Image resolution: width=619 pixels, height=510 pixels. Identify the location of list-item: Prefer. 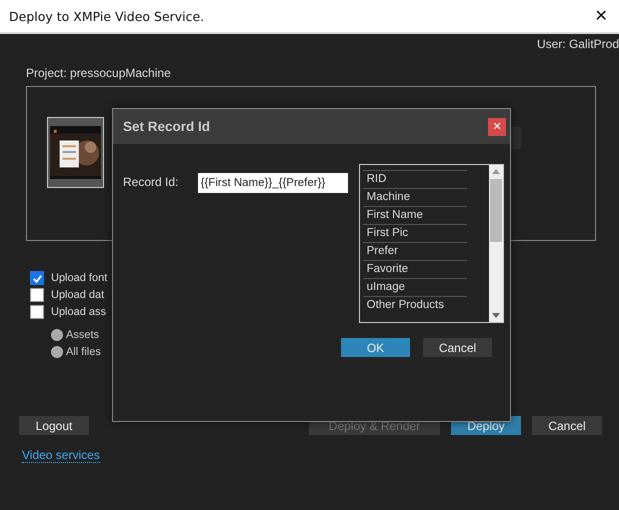
(414, 251).